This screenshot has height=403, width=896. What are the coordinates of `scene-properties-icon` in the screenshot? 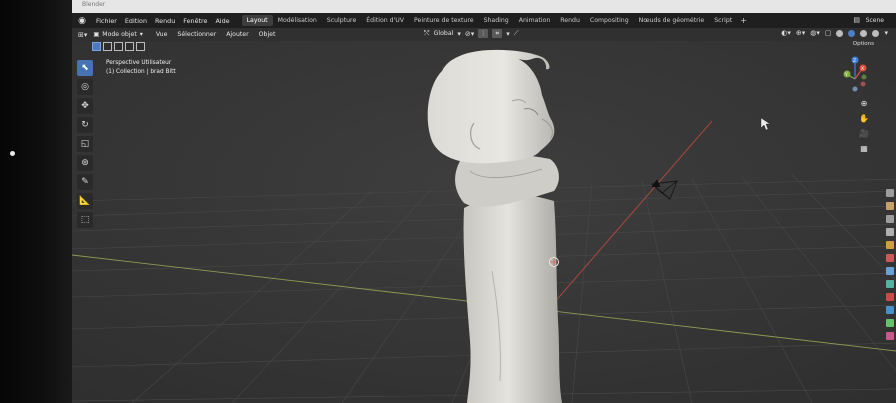 It's located at (890, 245).